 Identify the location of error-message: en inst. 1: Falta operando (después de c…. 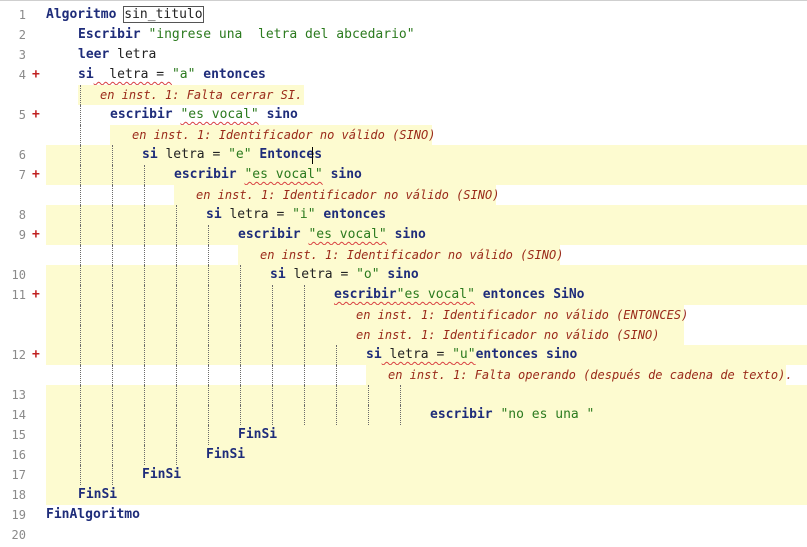
(590, 375).